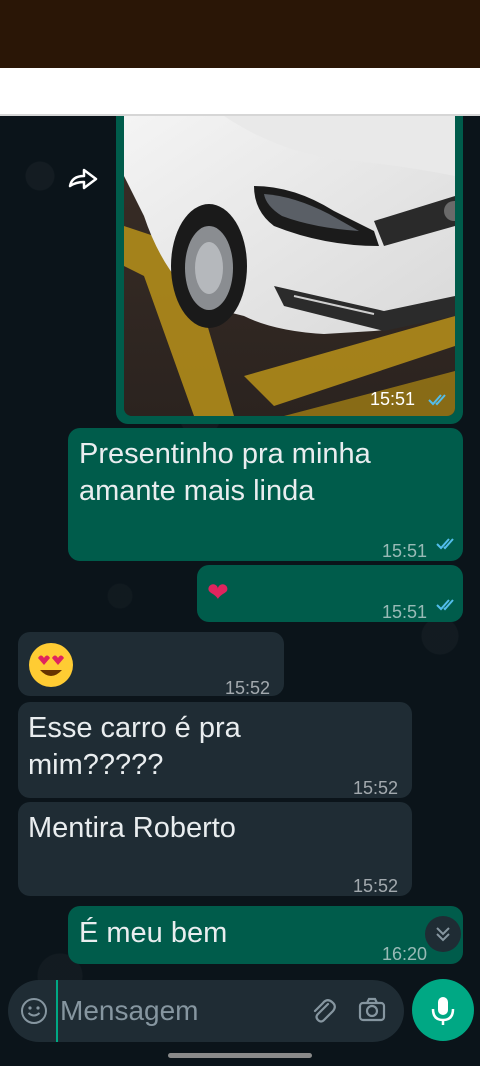 The height and width of the screenshot is (1066, 480). What do you see at coordinates (34, 1011) in the screenshot?
I see `emoji-icon` at bounding box center [34, 1011].